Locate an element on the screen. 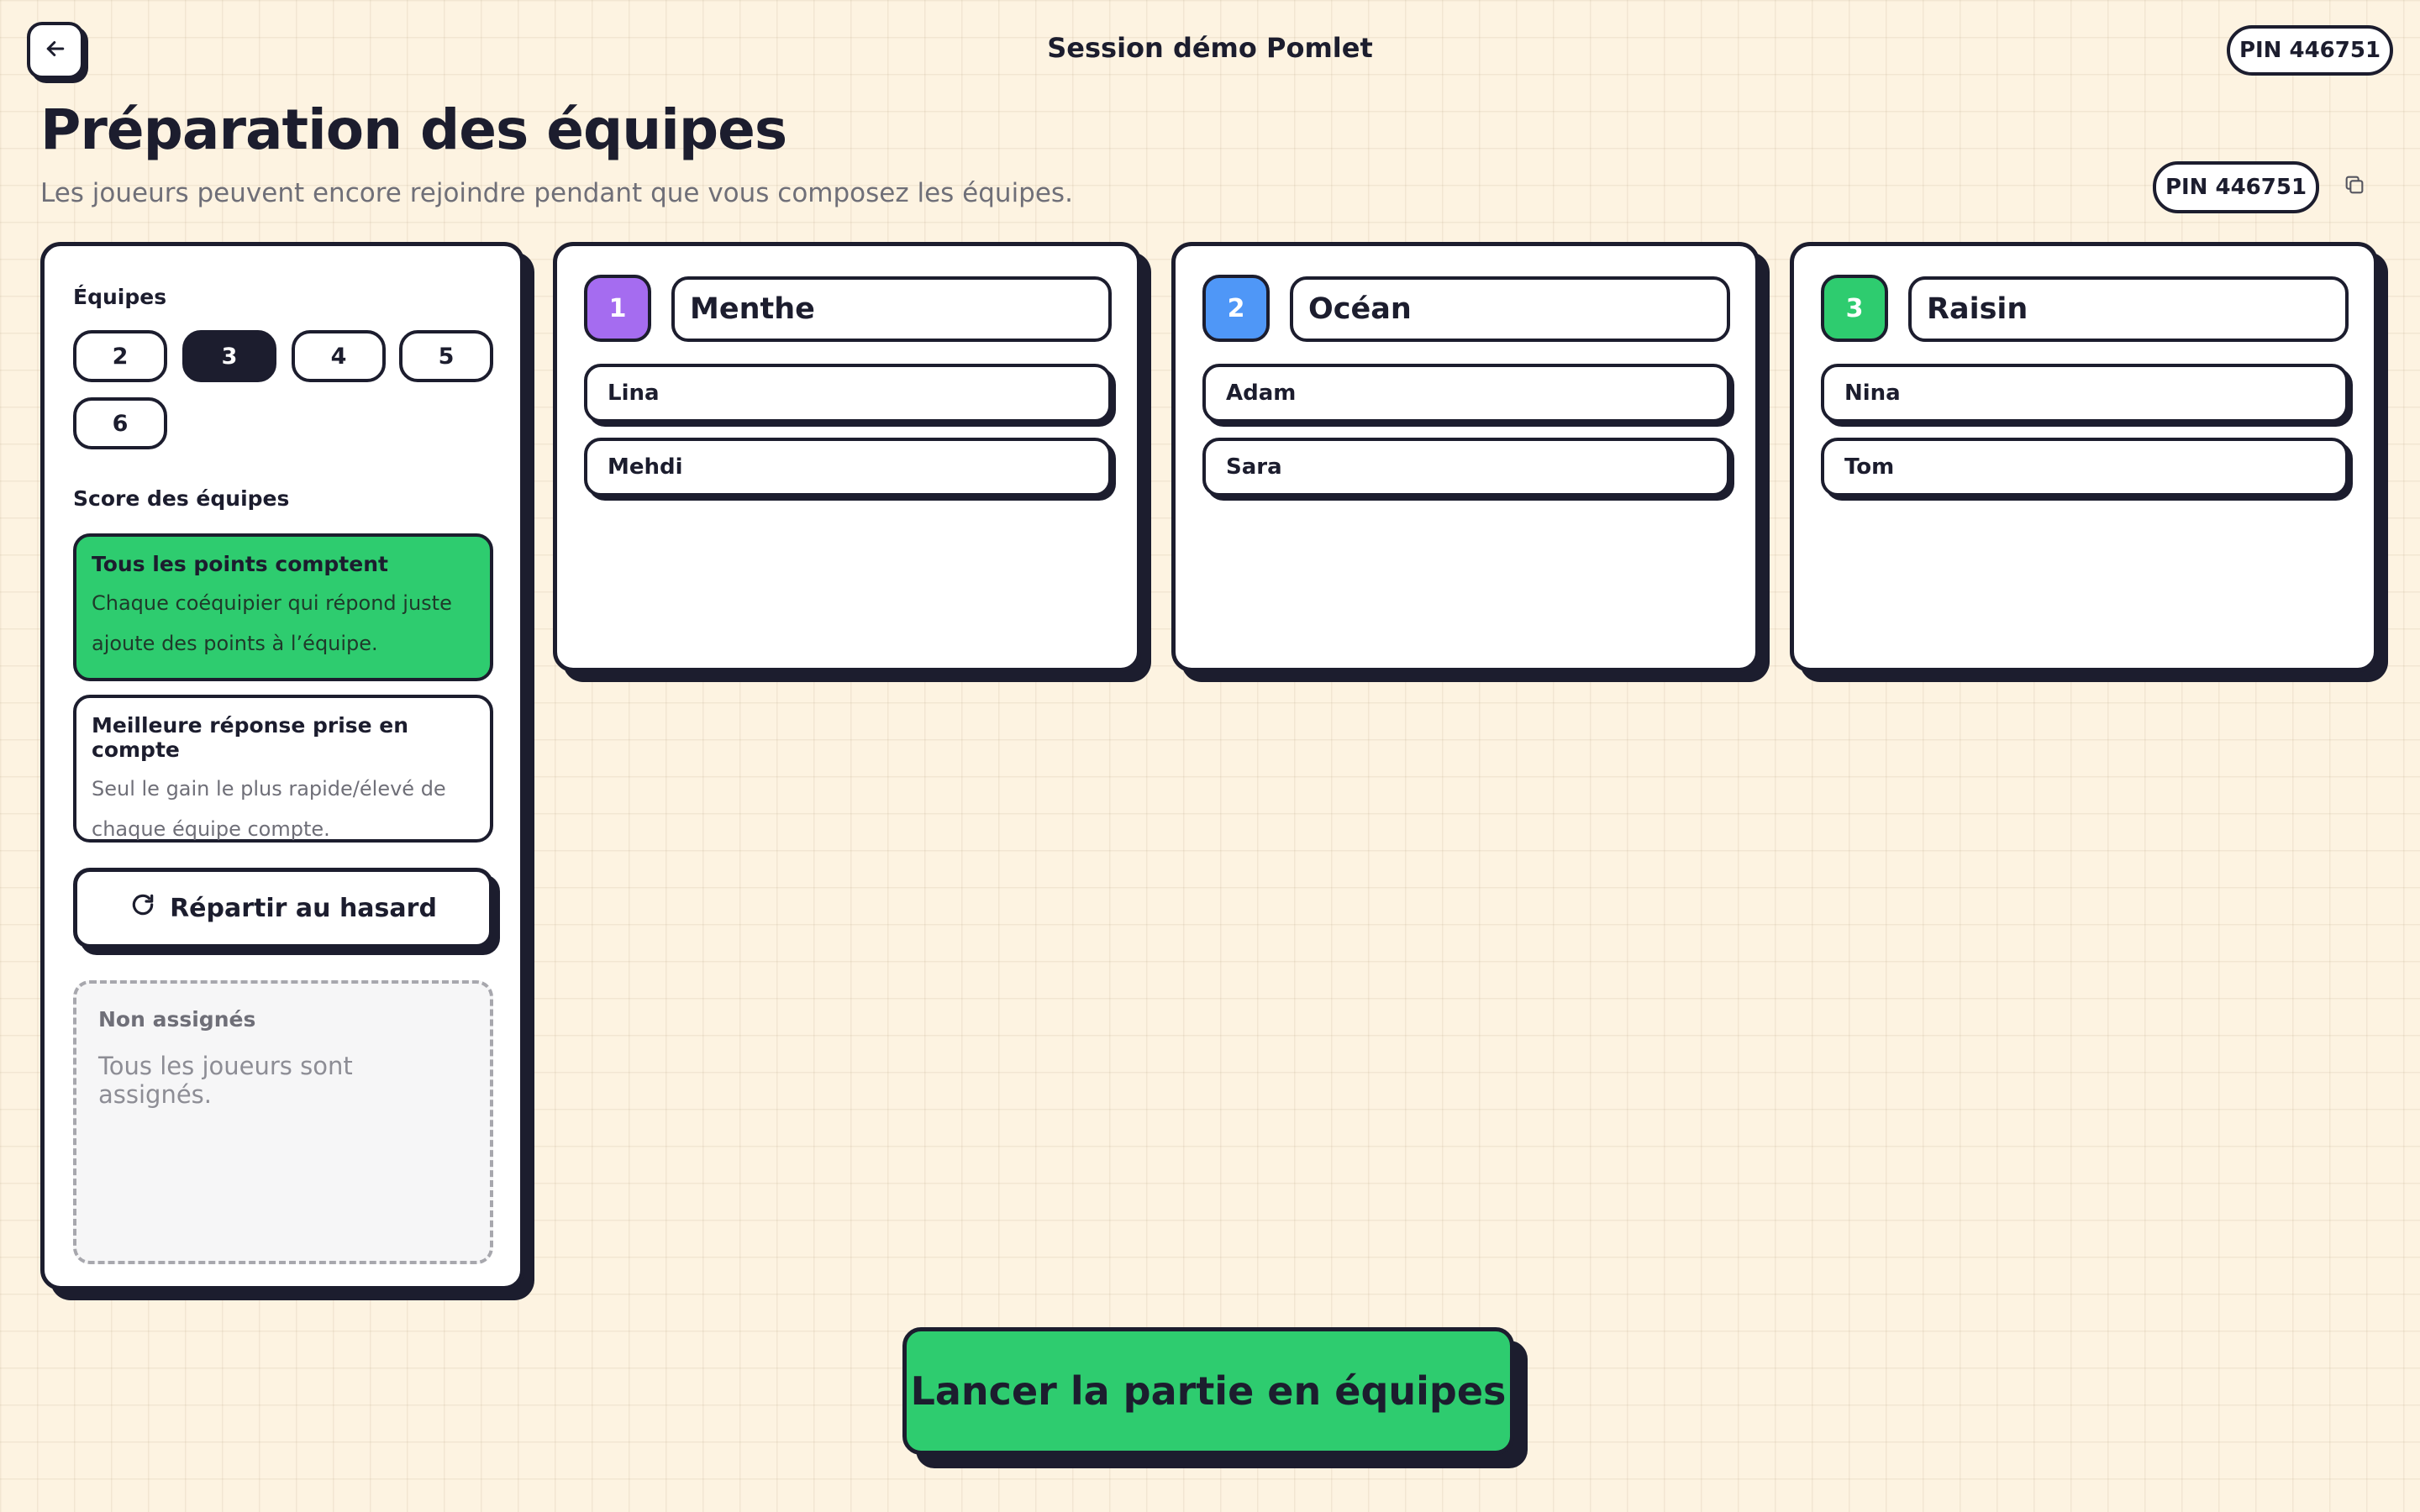  team-number-badge: 2 is located at coordinates (1236, 308).